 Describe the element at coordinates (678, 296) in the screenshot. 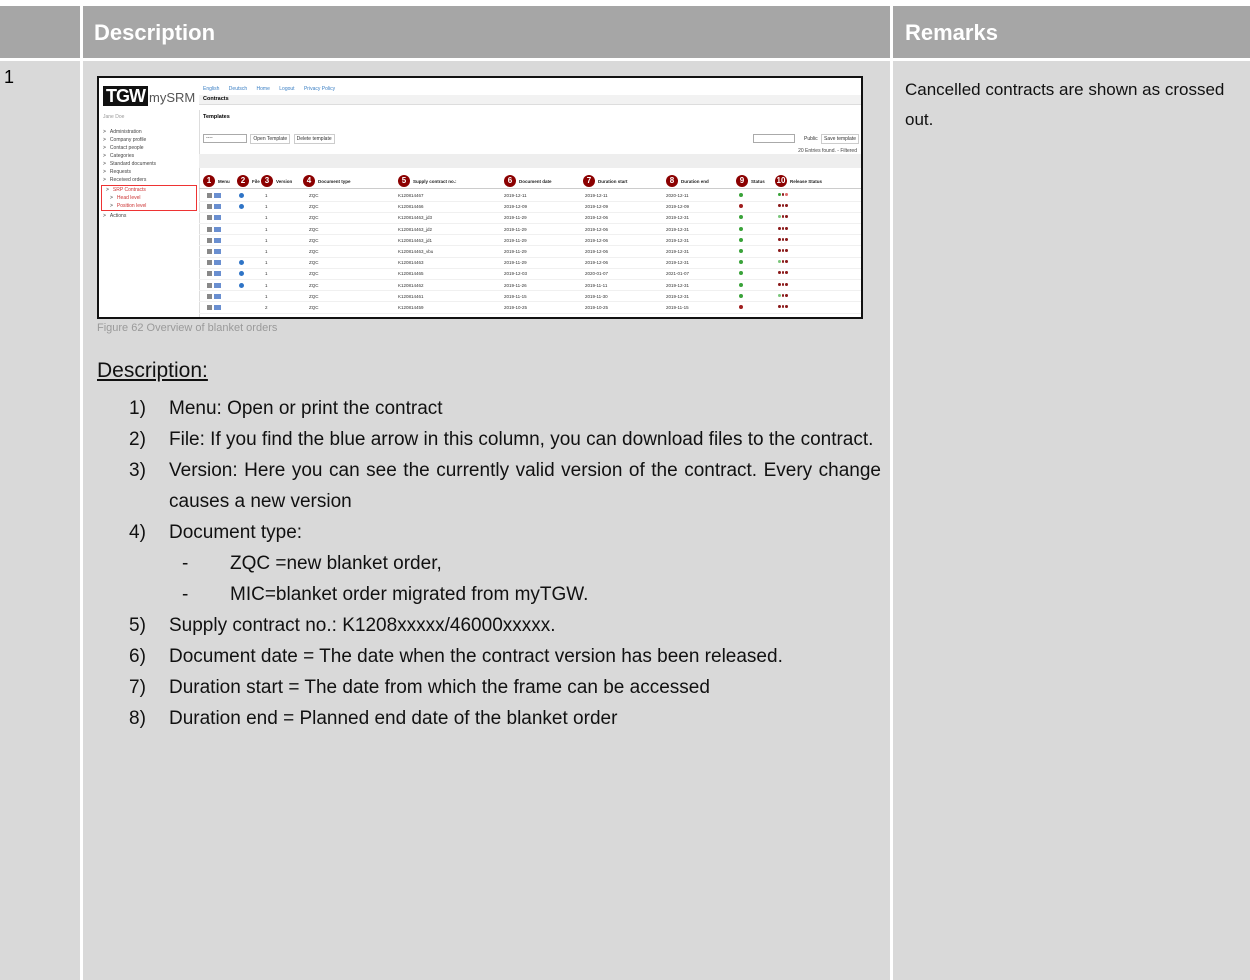

I see `cell-duration-end: 2019-12-31` at that location.